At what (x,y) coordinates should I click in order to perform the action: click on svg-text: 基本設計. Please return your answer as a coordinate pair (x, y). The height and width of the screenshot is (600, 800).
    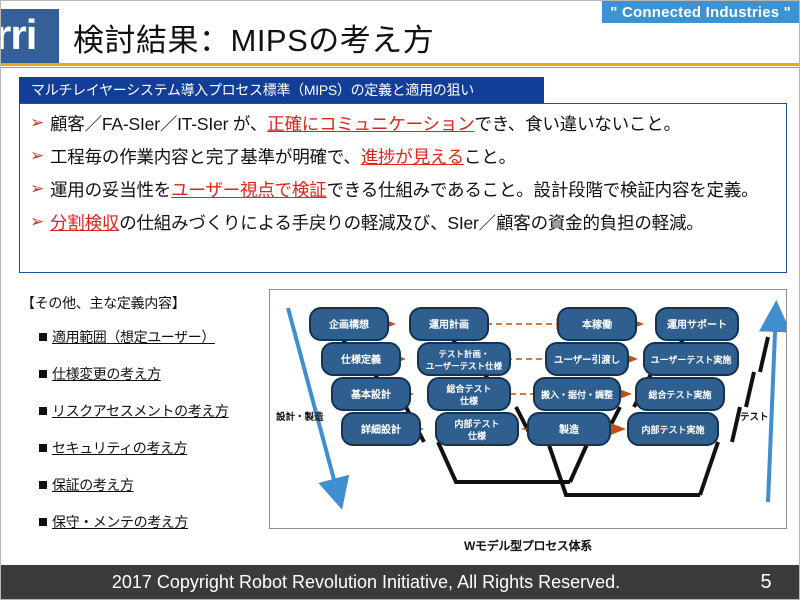
    Looking at the image, I should click on (370, 394).